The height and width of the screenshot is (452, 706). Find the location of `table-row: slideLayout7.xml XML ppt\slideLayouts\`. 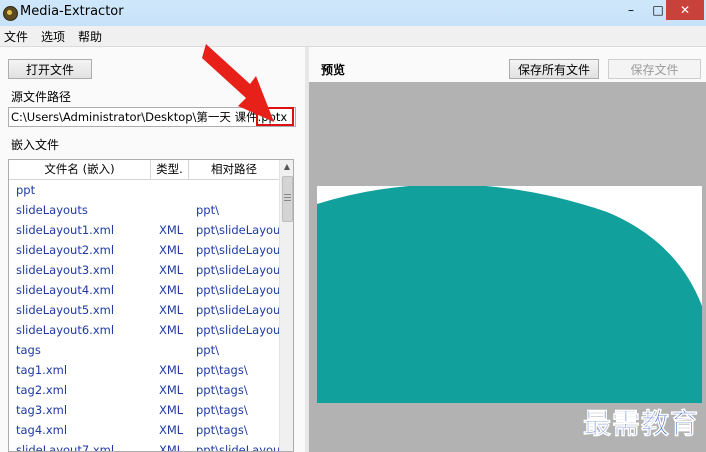

table-row: slideLayout7.xml XML ppt\slideLayouts\ is located at coordinates (144, 446).